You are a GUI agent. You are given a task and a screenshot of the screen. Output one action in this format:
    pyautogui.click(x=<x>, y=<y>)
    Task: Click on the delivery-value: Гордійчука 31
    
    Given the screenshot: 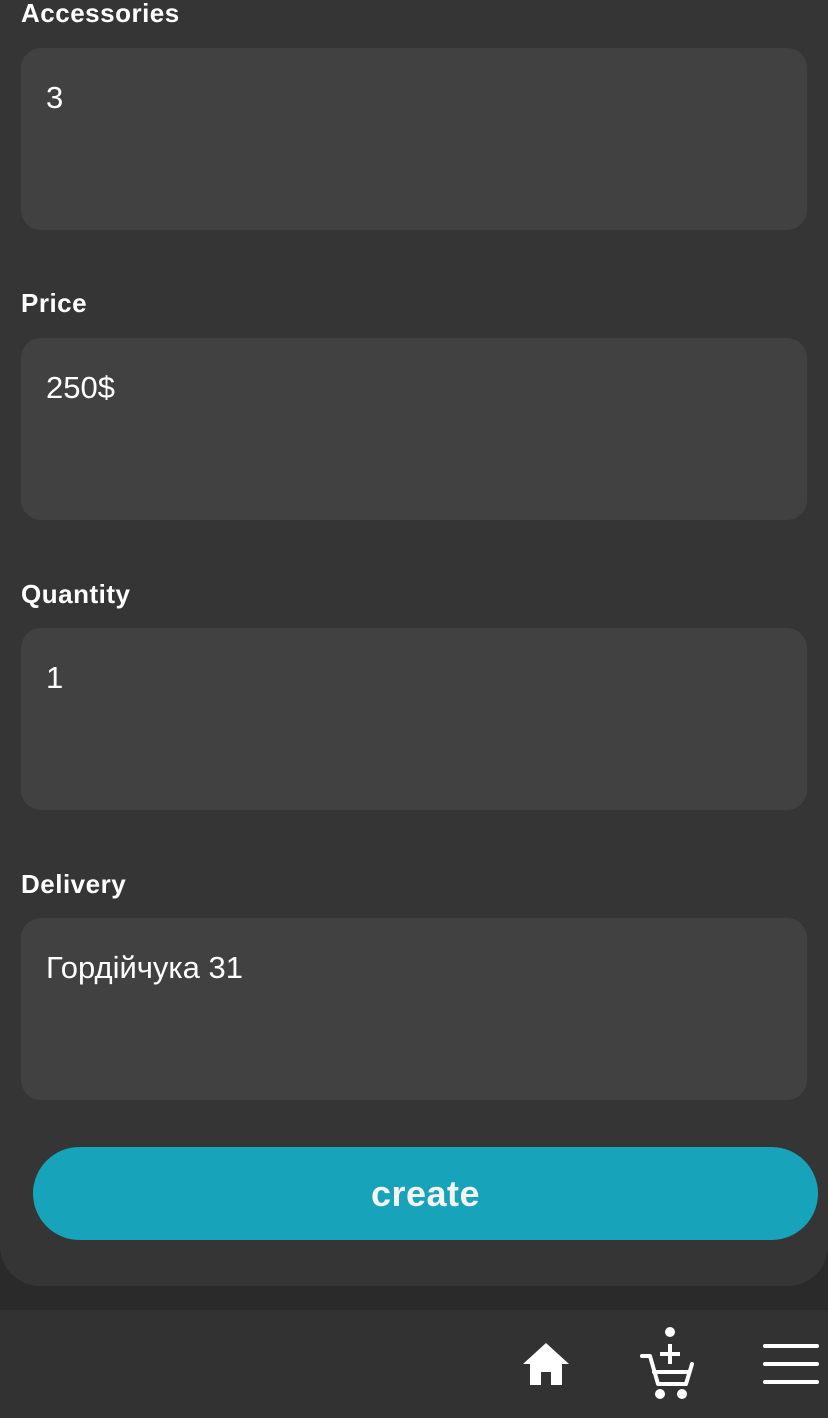 What is the action you would take?
    pyautogui.click(x=145, y=967)
    